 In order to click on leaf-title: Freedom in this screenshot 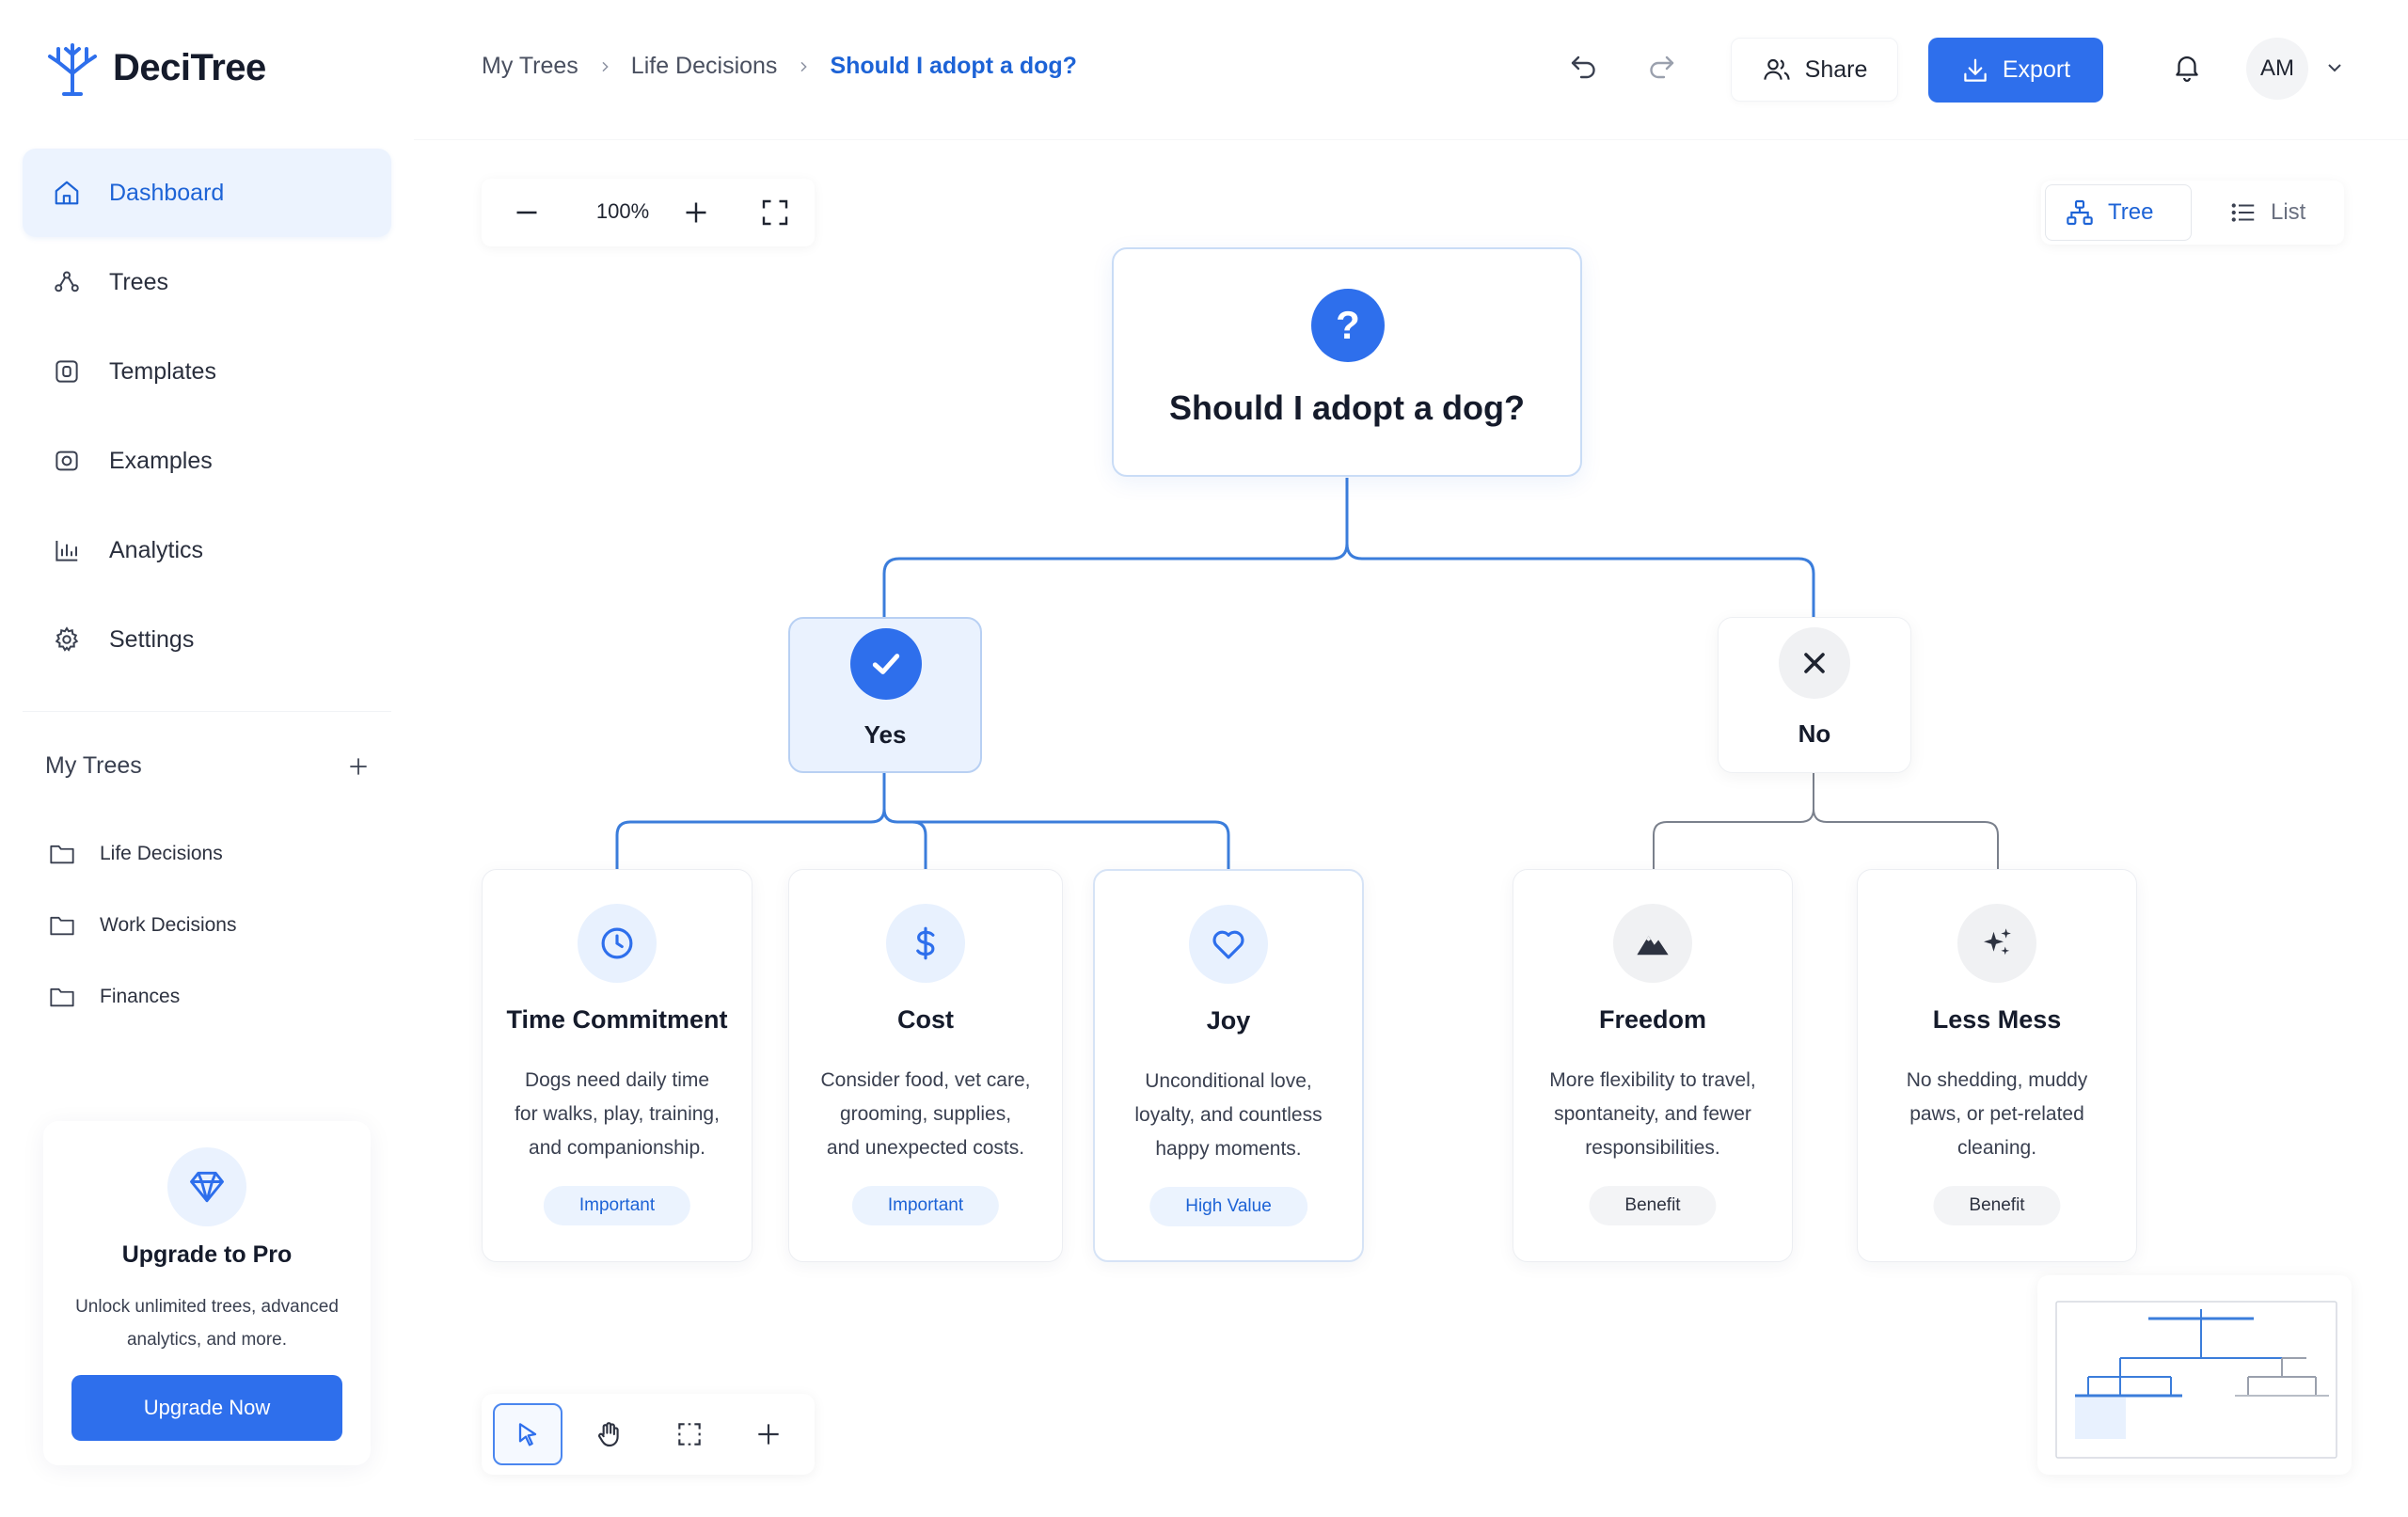, I will do `click(1653, 1019)`.